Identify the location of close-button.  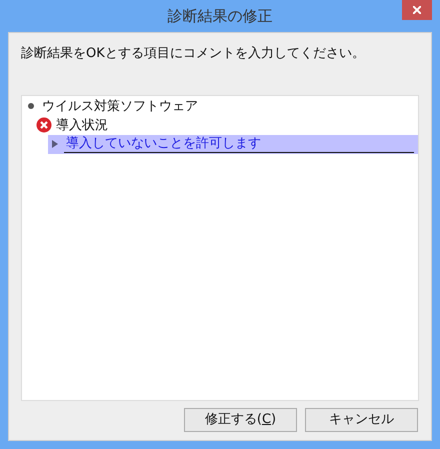
(417, 10).